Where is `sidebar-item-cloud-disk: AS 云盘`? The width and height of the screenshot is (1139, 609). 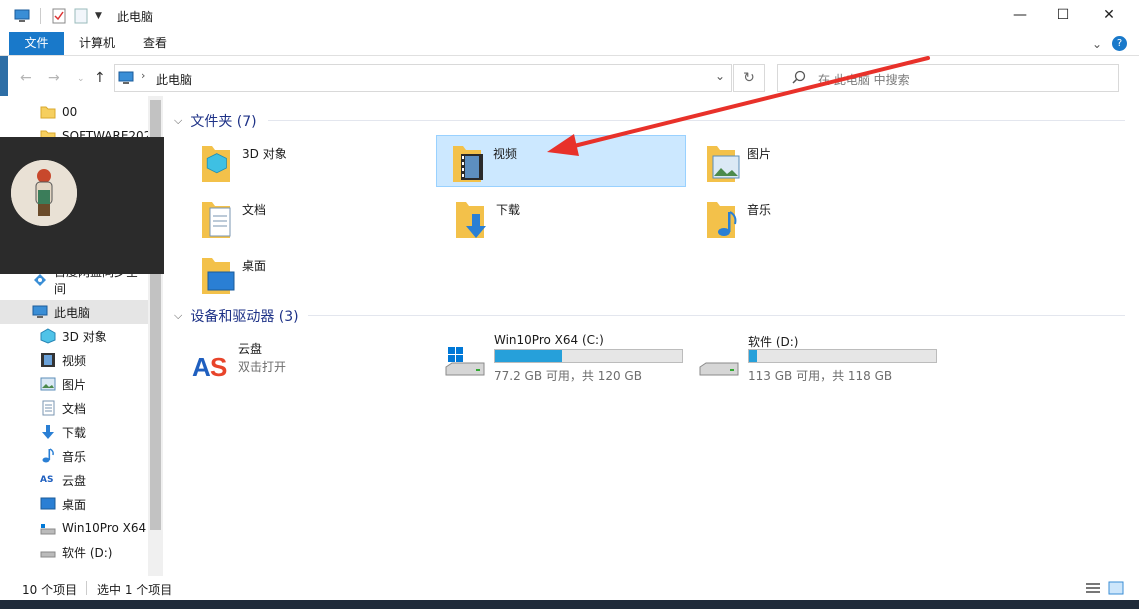
sidebar-item-cloud-disk: AS 云盘 is located at coordinates (74, 480).